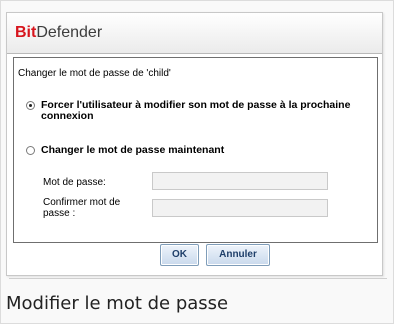 The height and width of the screenshot is (324, 394). I want to click on dialog-titlebar: BitDefender, so click(194, 33).